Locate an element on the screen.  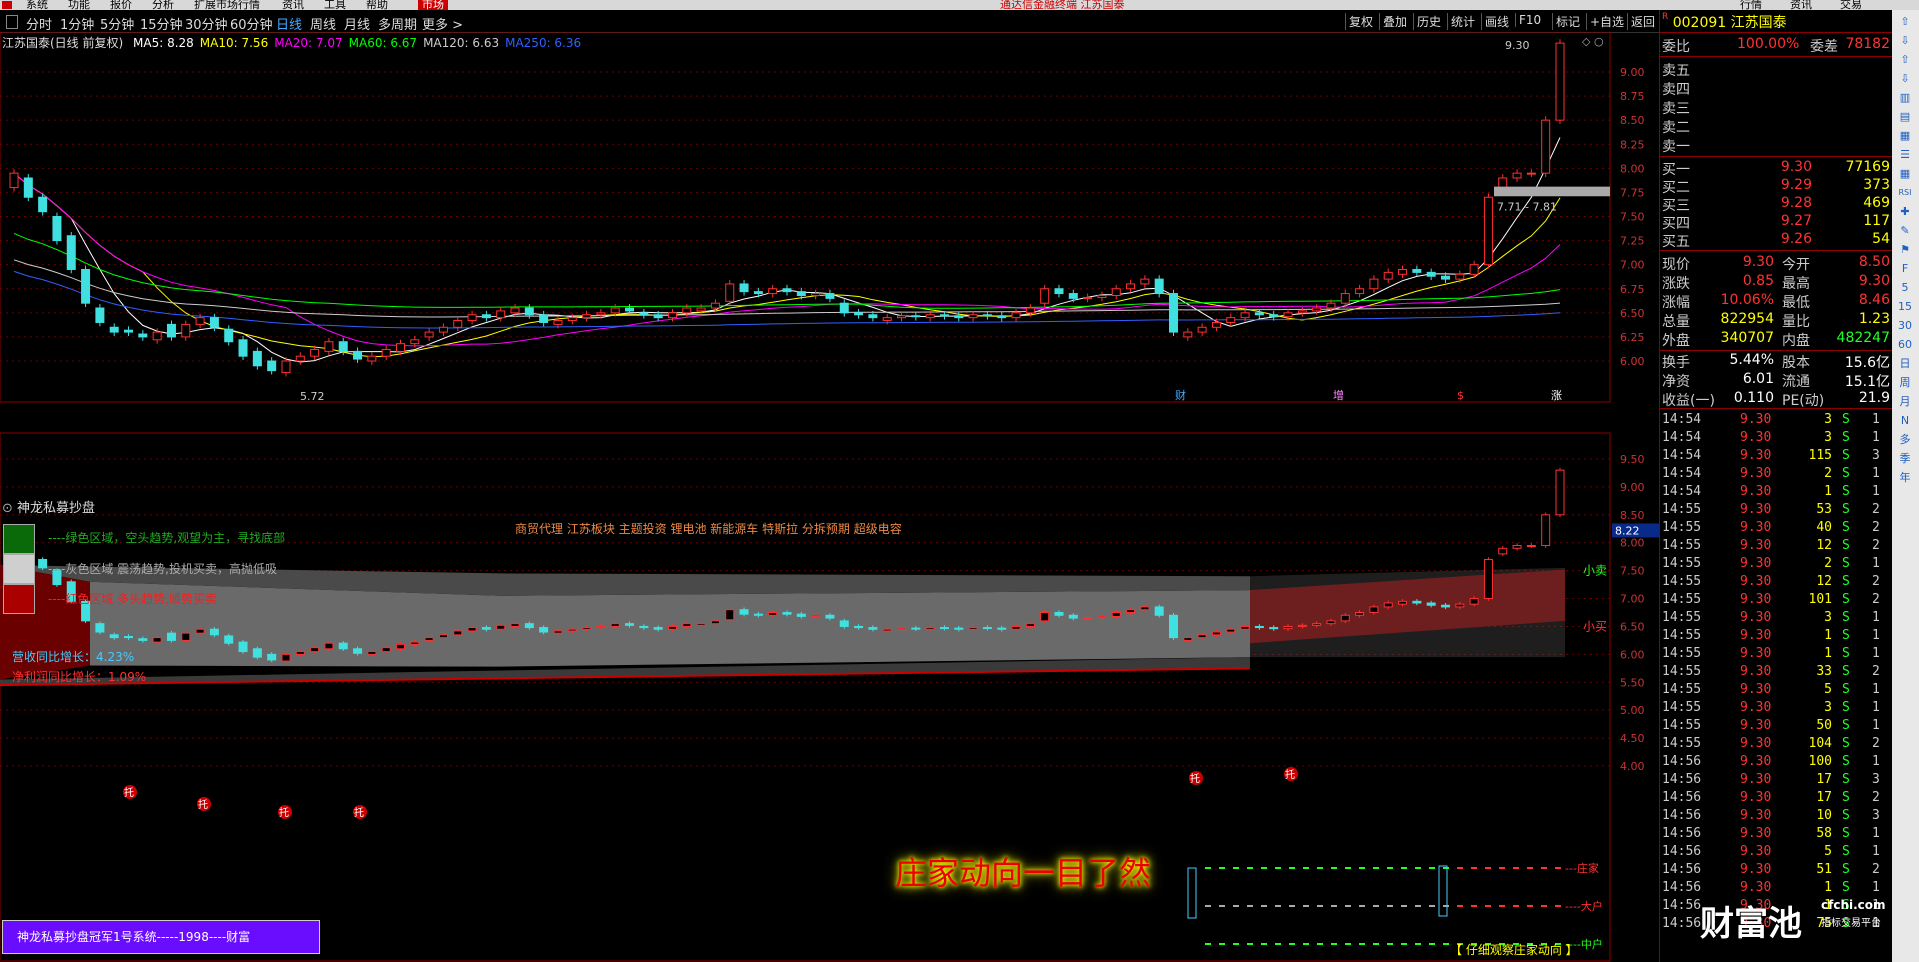
tool-button-add-watchlist: +自选 is located at coordinates (1606, 21).